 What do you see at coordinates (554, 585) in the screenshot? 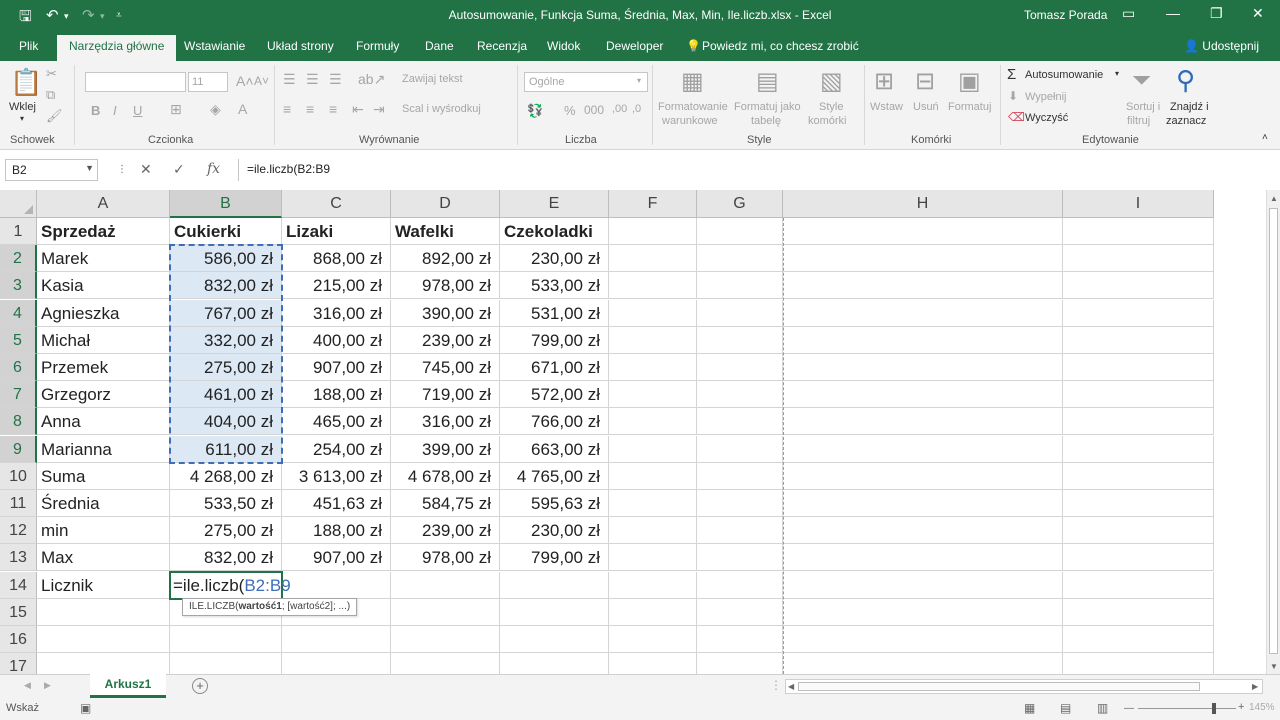
I see `cell-e14` at bounding box center [554, 585].